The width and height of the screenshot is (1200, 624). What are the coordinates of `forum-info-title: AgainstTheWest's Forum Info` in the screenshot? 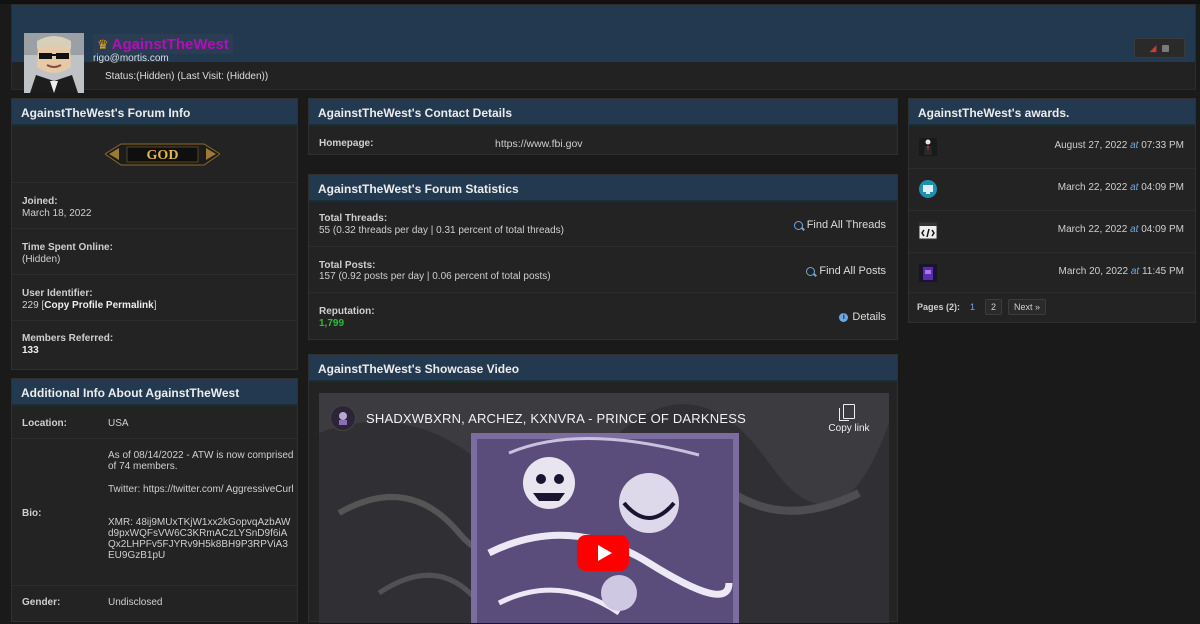 It's located at (154, 112).